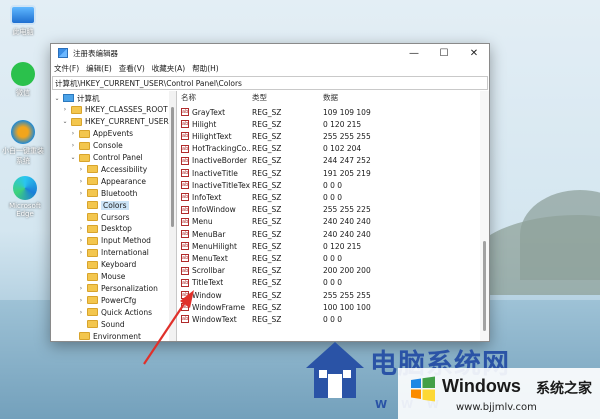 The image size is (600, 419). What do you see at coordinates (219, 161) in the screenshot?
I see `value-name: InactiveBorder` at bounding box center [219, 161].